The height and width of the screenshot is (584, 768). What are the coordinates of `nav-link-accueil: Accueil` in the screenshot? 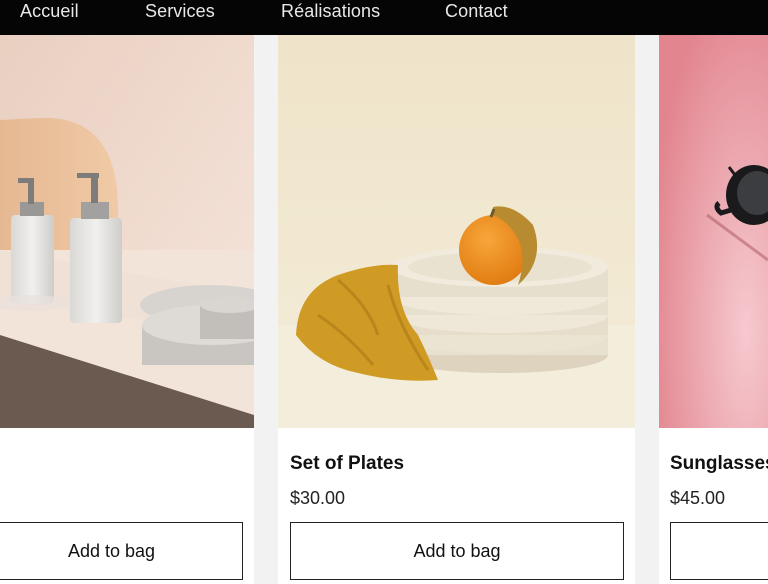 It's located at (49, 11).